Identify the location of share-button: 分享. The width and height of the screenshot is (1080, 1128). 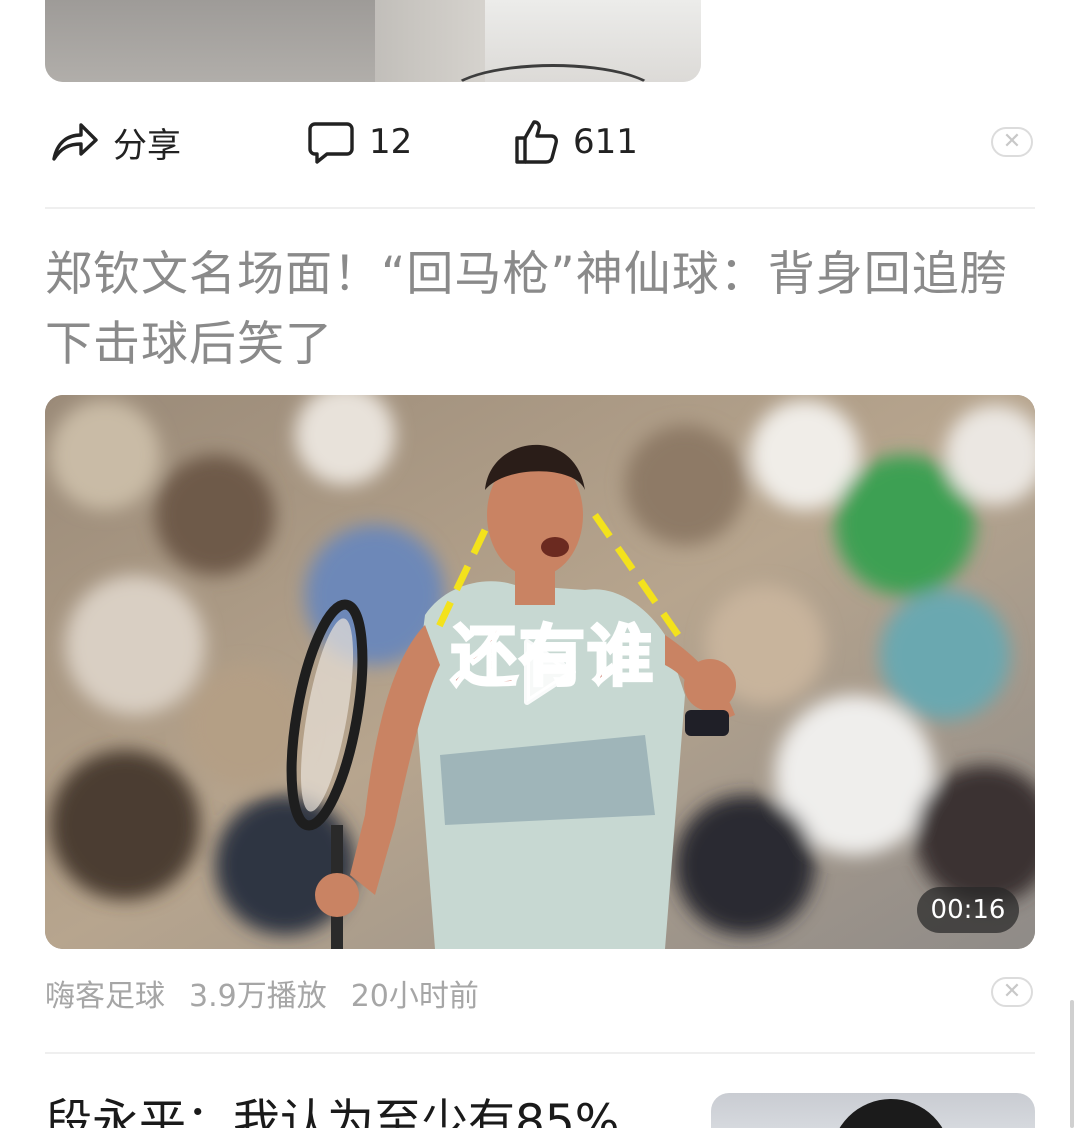
(115, 142).